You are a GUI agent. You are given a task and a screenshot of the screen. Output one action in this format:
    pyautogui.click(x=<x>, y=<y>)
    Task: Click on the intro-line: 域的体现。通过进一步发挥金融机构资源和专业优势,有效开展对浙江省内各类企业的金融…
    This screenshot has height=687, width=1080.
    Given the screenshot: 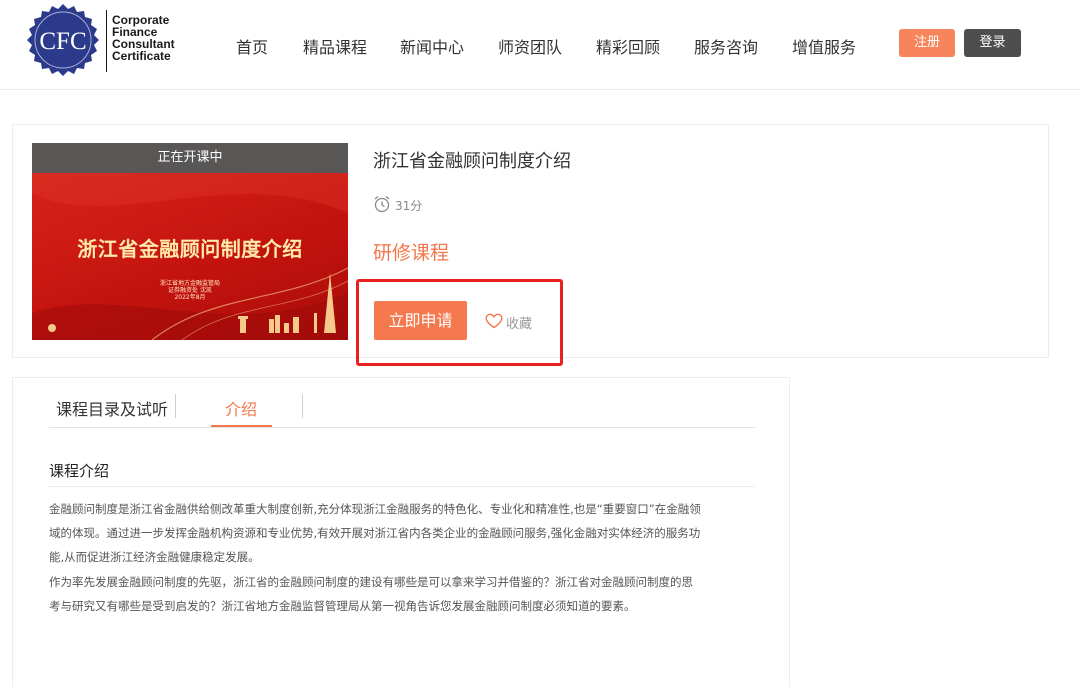 What is the action you would take?
    pyautogui.click(x=375, y=533)
    